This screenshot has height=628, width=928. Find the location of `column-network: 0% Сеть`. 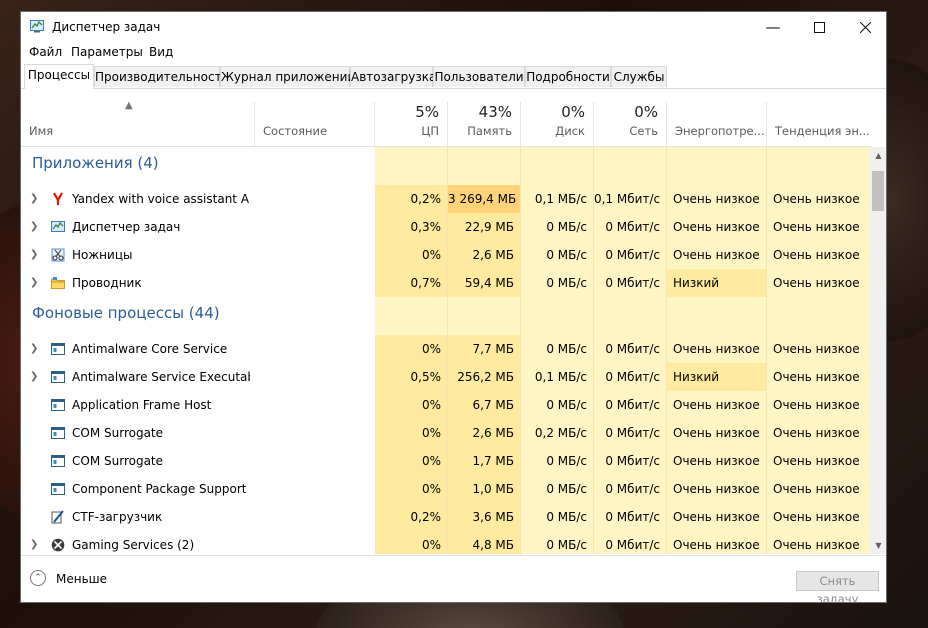

column-network: 0% Сеть is located at coordinates (630, 124).